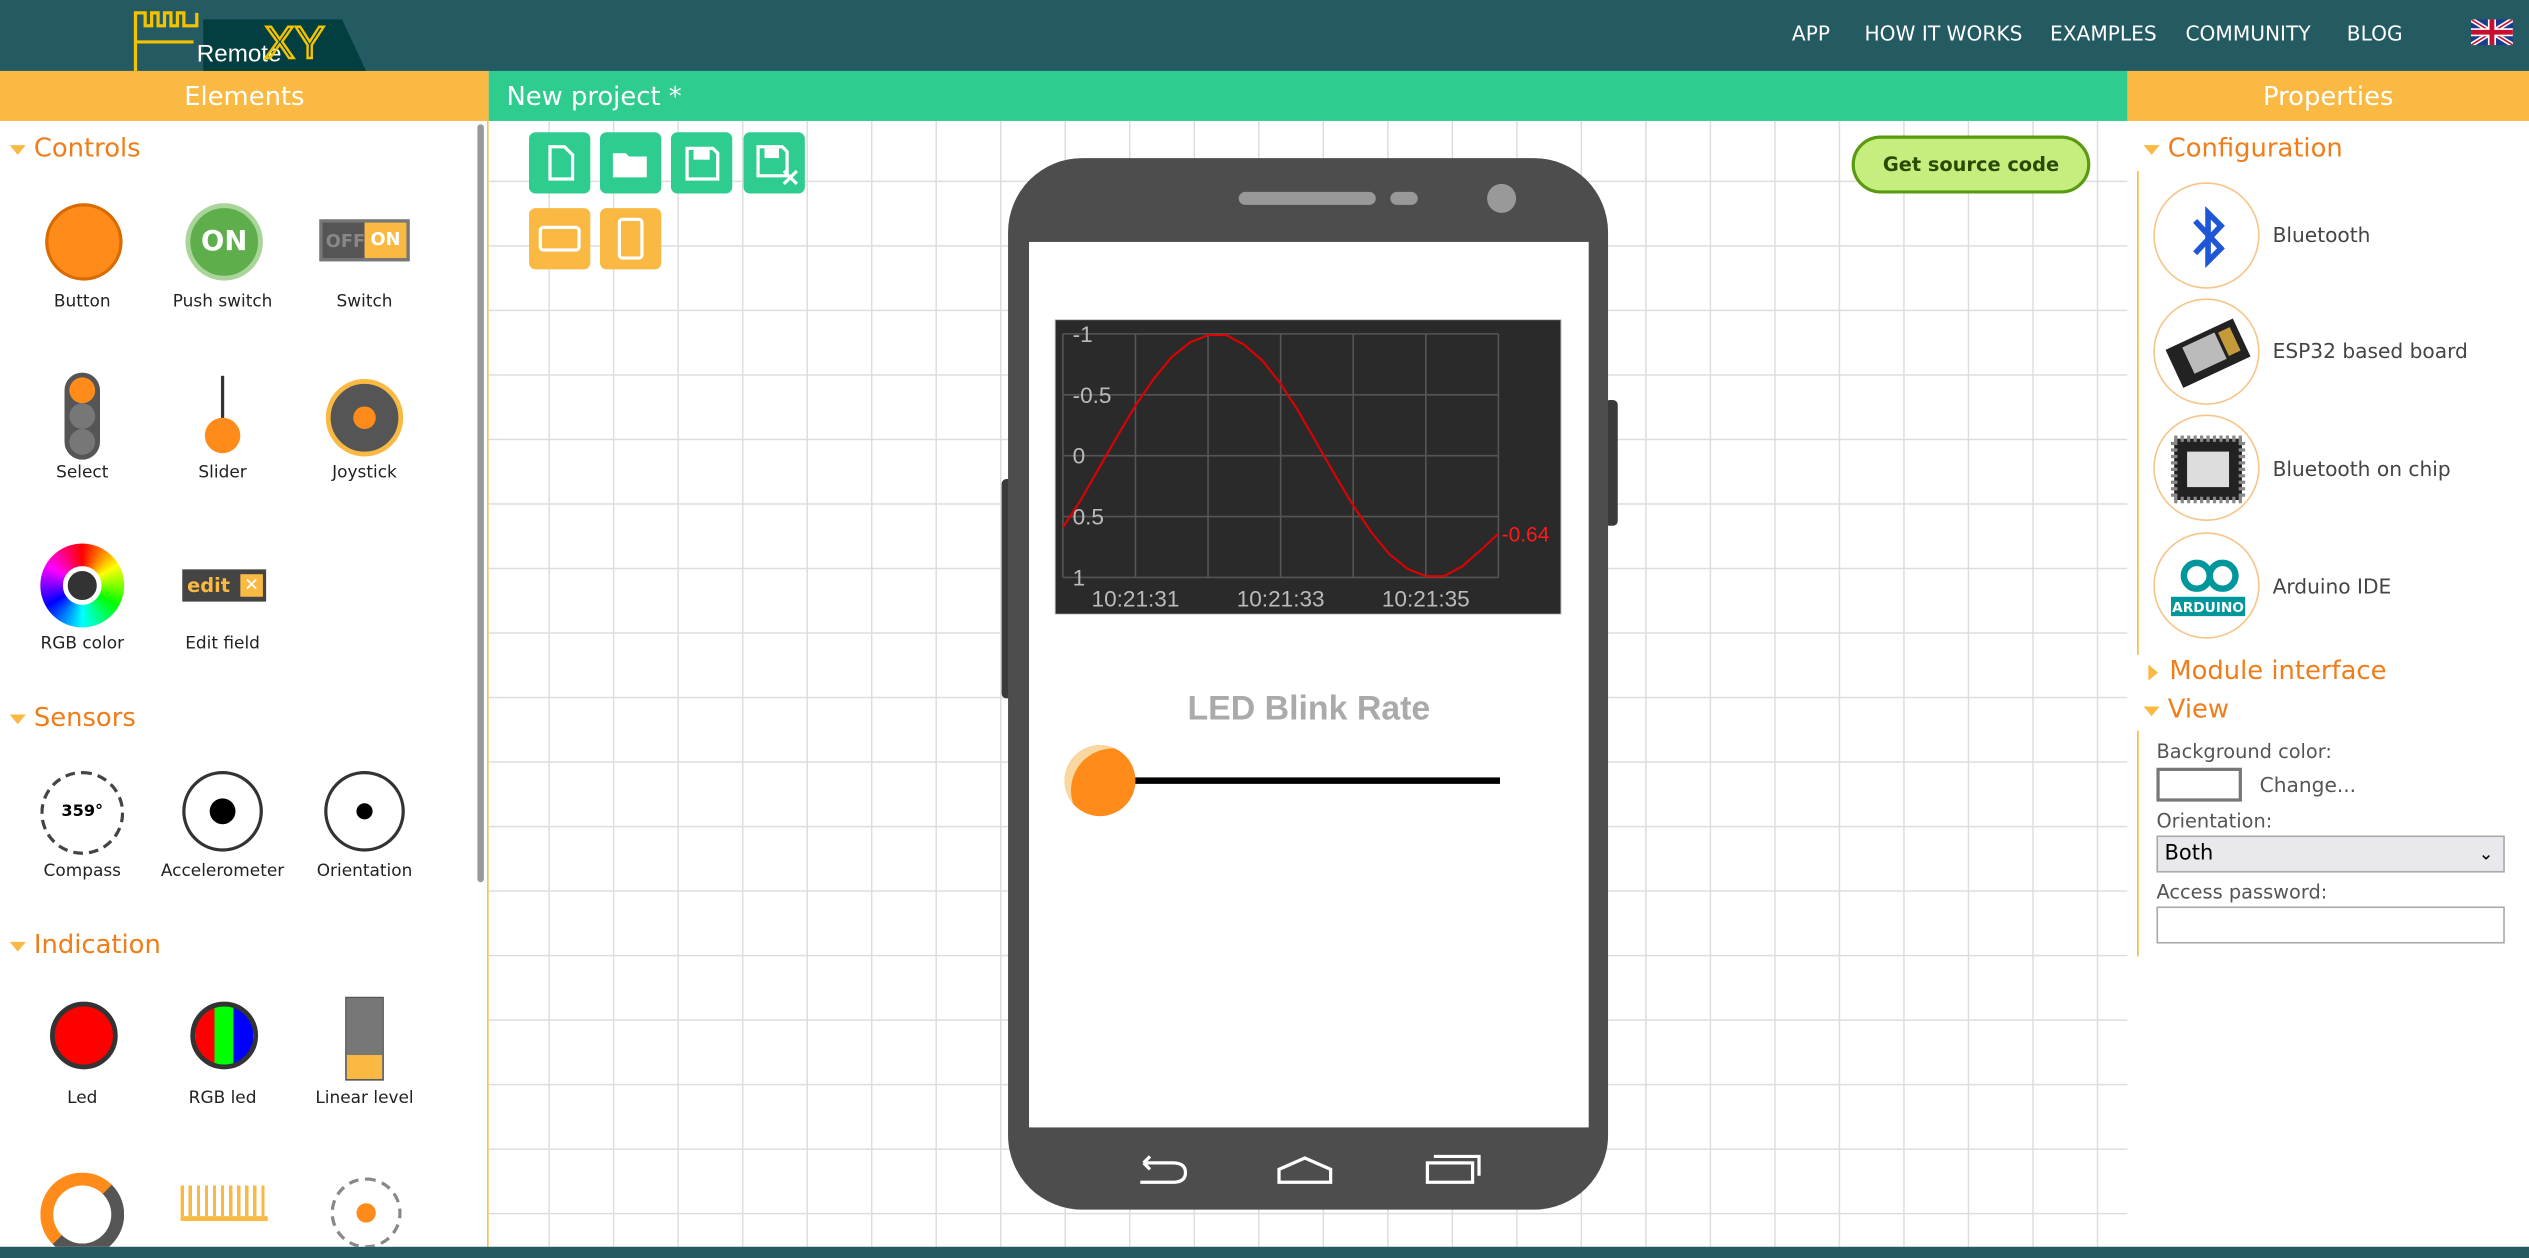 The width and height of the screenshot is (2529, 1258). Describe the element at coordinates (2370, 351) in the screenshot. I see `config-label: ESP32 based board` at that location.